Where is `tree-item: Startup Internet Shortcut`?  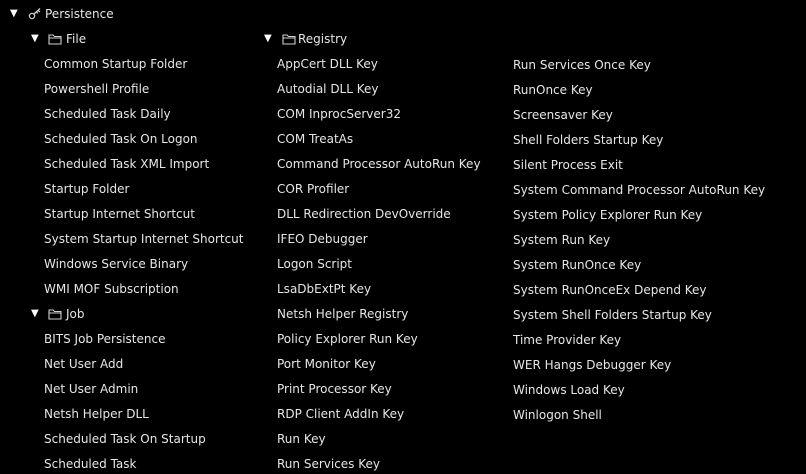 tree-item: Startup Internet Shortcut is located at coordinates (119, 214).